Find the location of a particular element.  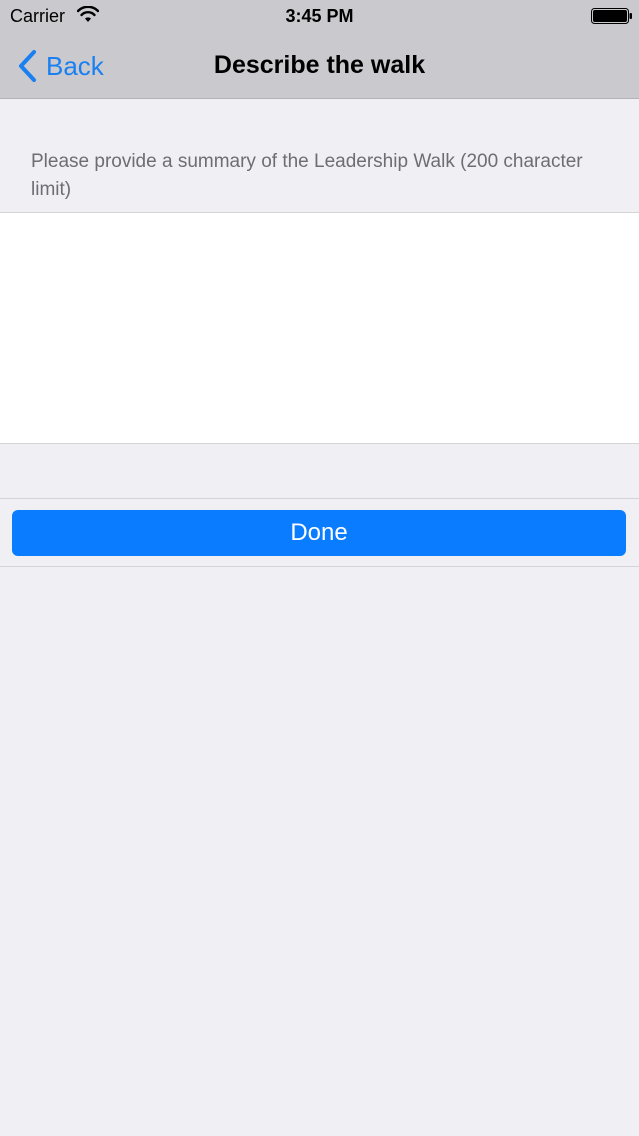

done-button: Done is located at coordinates (319, 533).